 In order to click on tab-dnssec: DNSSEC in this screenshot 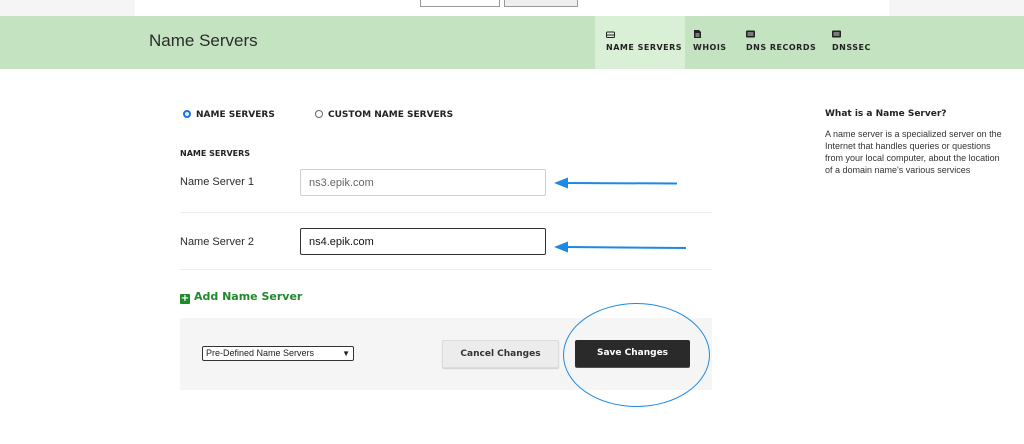, I will do `click(857, 42)`.